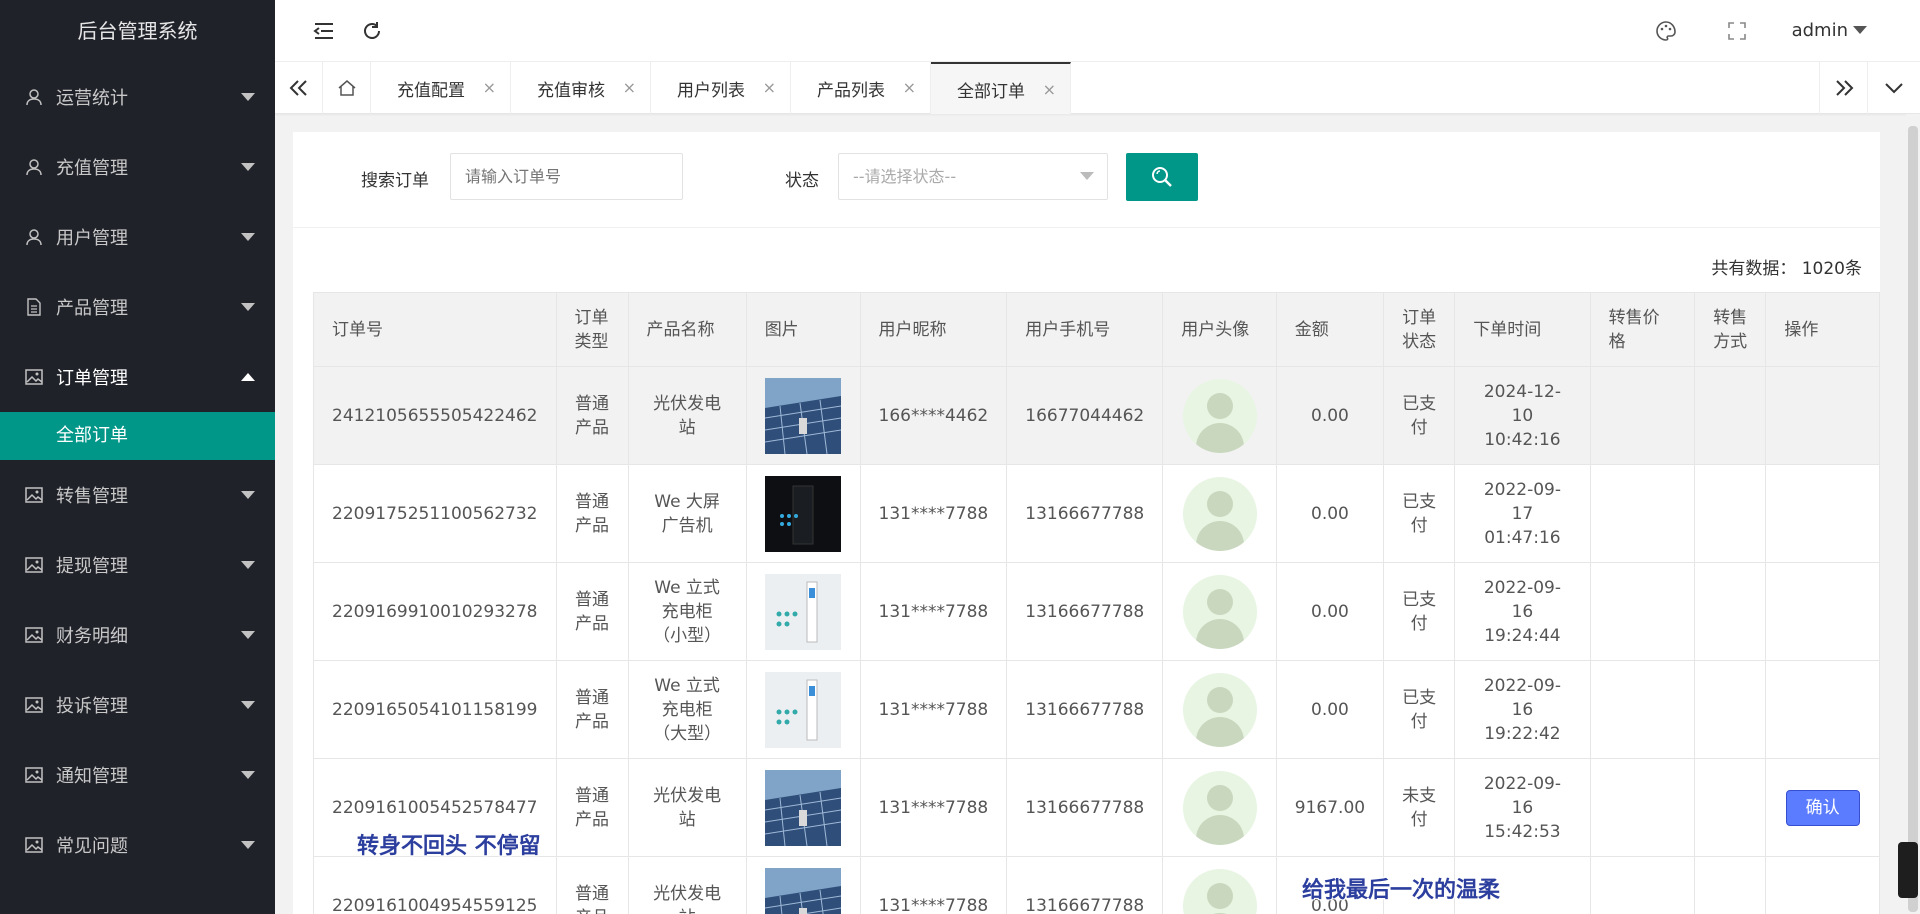 This screenshot has height=914, width=1920. What do you see at coordinates (137, 565) in the screenshot?
I see `sidebar-item-6: 提现管理` at bounding box center [137, 565].